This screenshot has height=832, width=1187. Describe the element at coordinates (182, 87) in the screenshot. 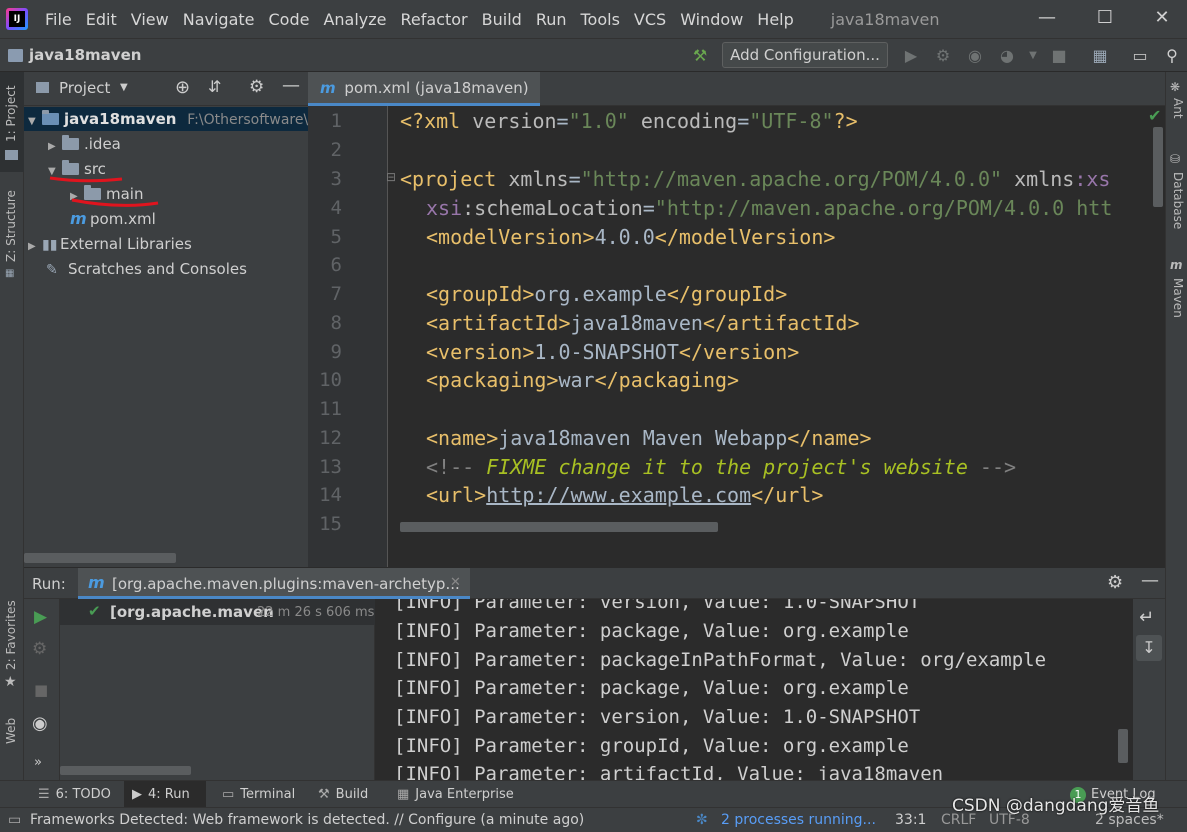

I see `locate-file-icon: ⊕` at that location.